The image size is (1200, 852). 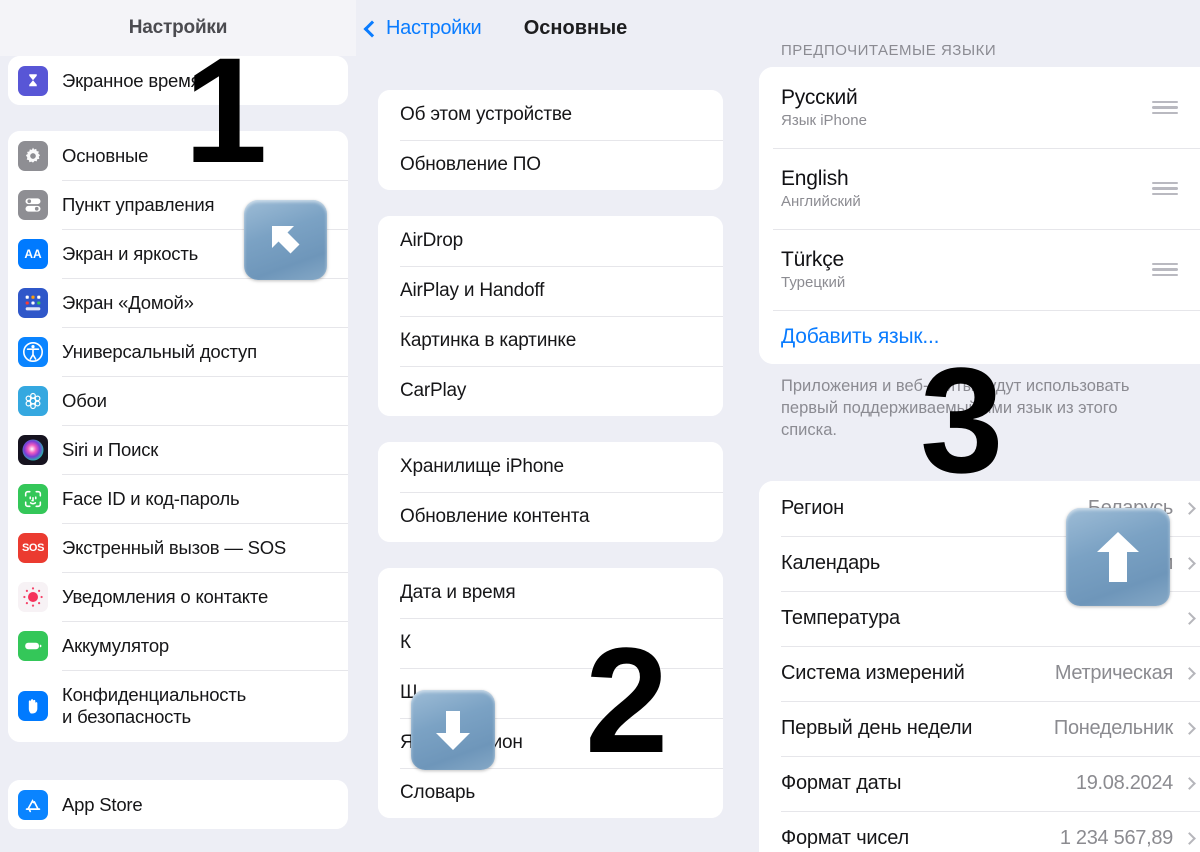 I want to click on mid-row-airplay-handoff: AirPlay и Handoff, so click(x=550, y=291).